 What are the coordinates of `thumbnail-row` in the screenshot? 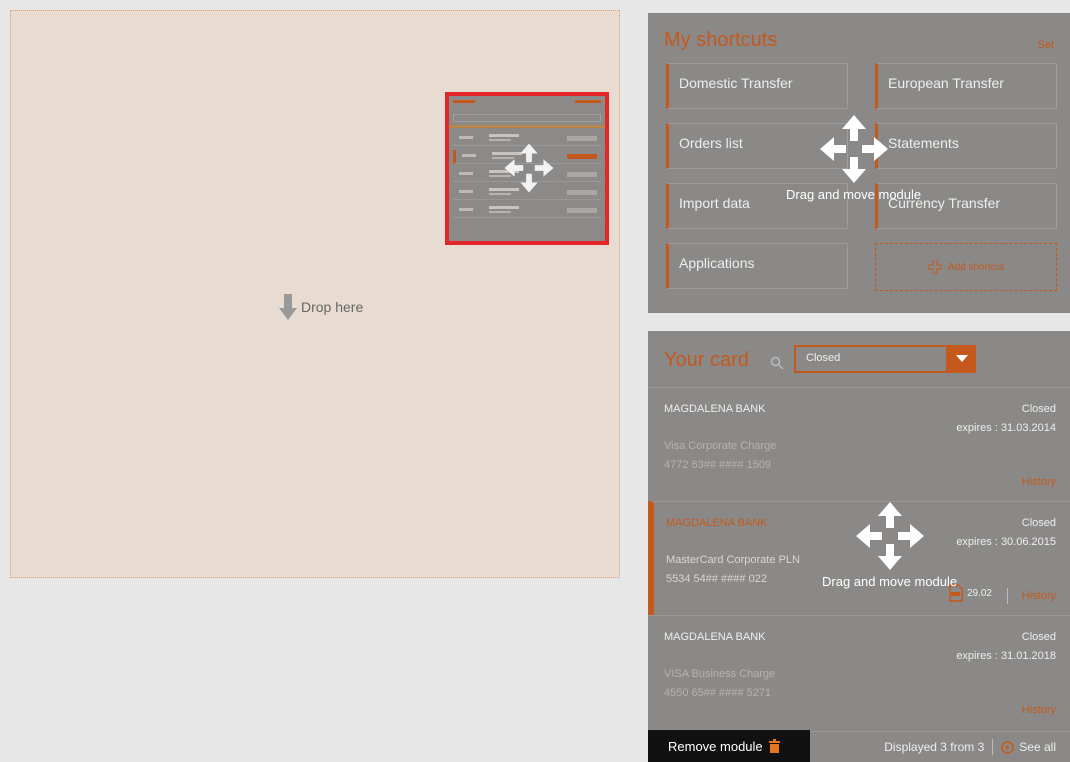 It's located at (527, 211).